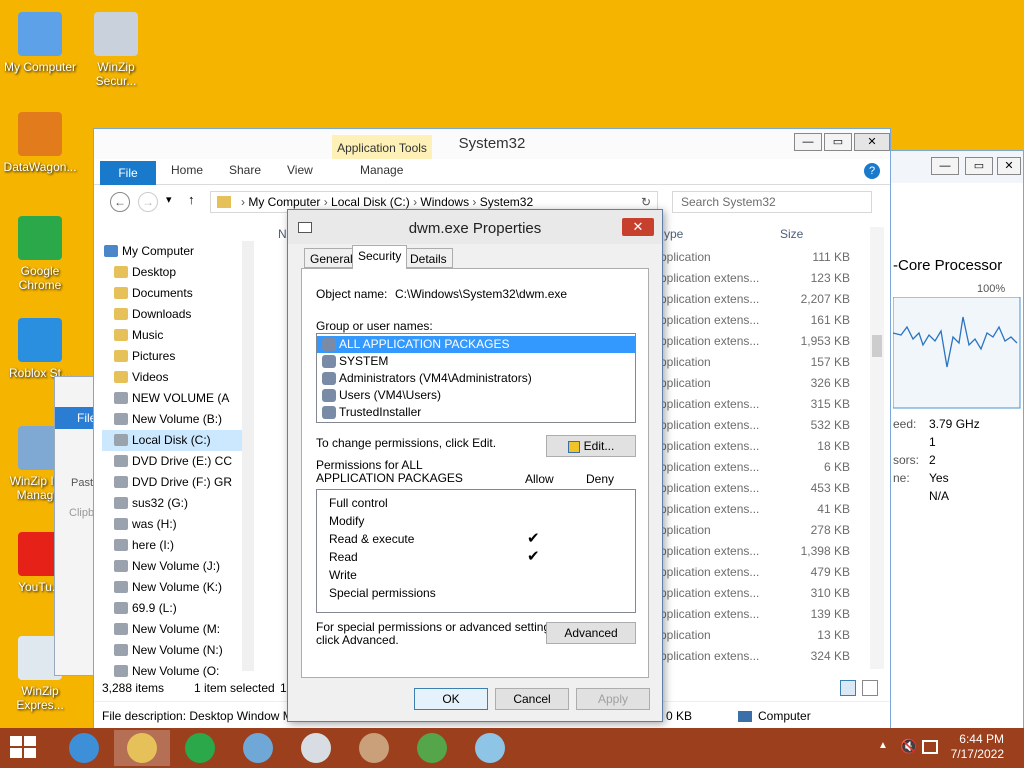 This screenshot has width=1024, height=768. Describe the element at coordinates (177, 398) in the screenshot. I see `nav-item: NEW VOLUME (A` at that location.